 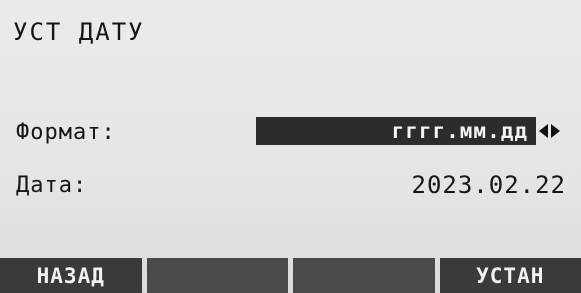 I want to click on format-selector: гггг.мм.дд, so click(x=396, y=131).